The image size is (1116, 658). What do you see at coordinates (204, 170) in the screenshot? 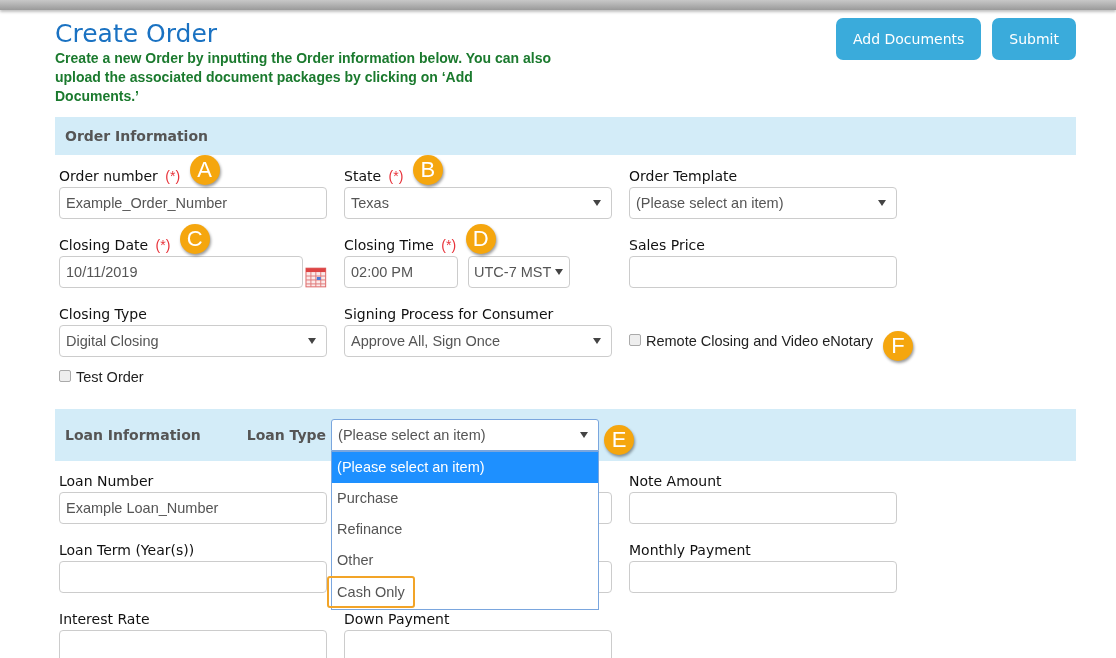
I see `callout-badge: A` at bounding box center [204, 170].